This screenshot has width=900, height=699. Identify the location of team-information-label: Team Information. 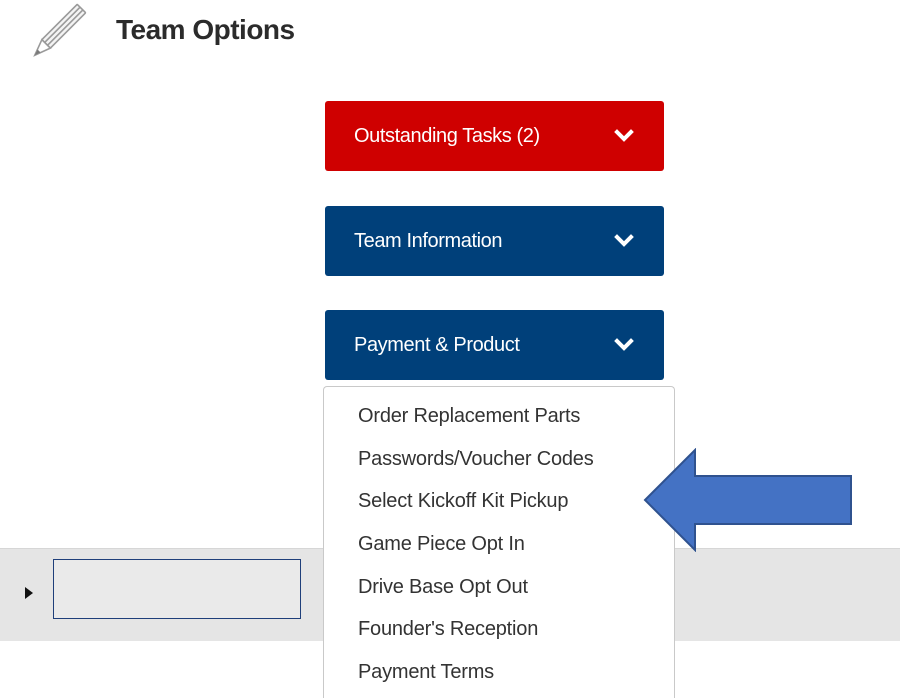
(428, 240).